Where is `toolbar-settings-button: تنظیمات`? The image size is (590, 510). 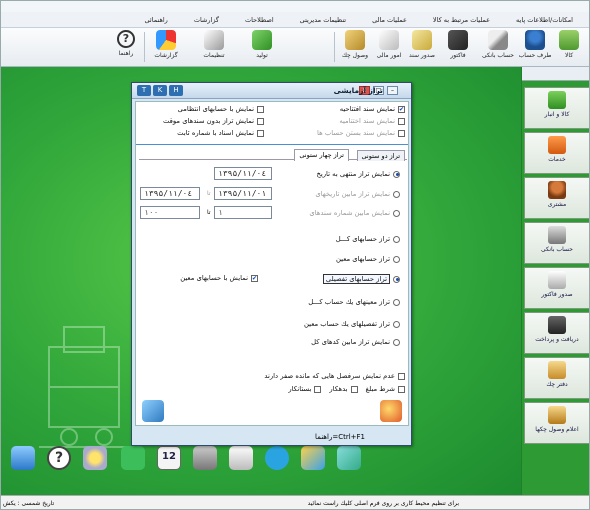
toolbar-settings-button: تنظیمات is located at coordinates (214, 47).